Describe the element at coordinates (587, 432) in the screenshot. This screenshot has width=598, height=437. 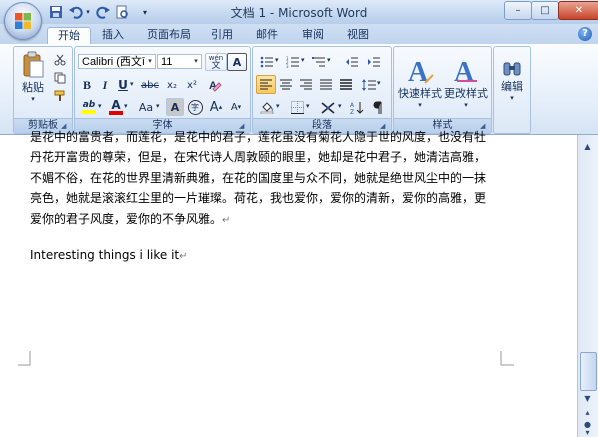
I see `next-page-icon: ▾` at that location.